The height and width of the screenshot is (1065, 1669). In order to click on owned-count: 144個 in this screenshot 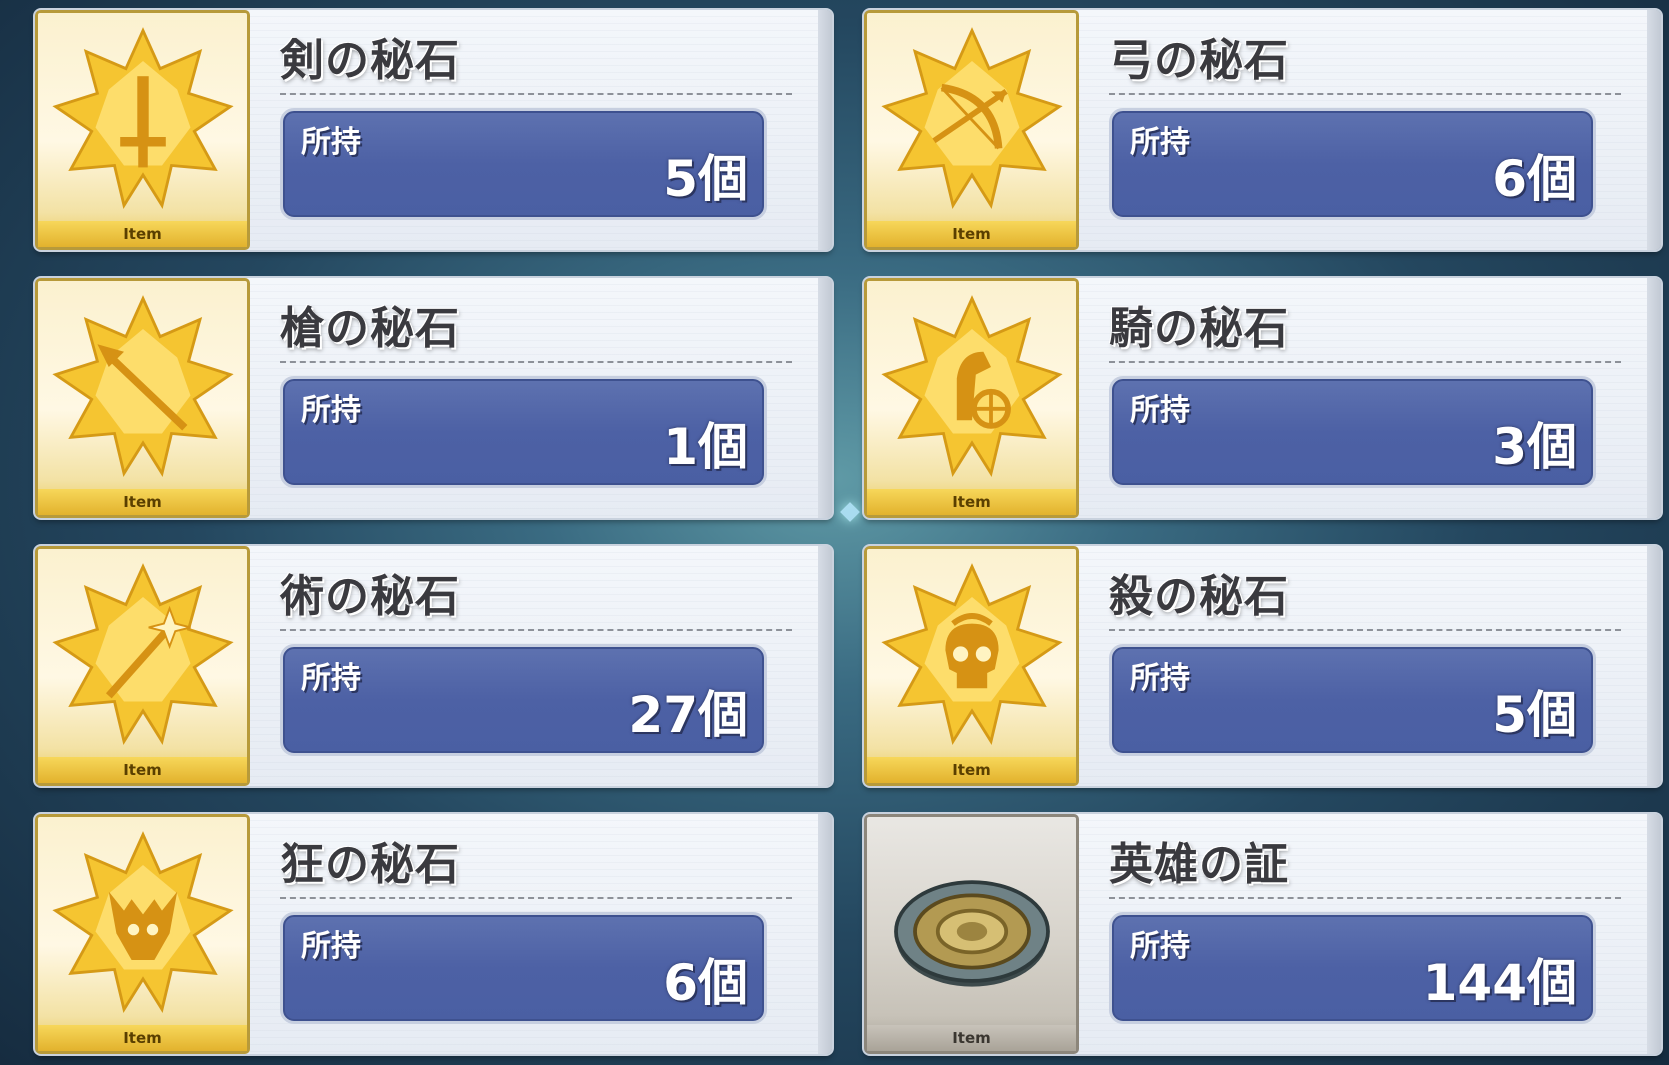, I will do `click(1499, 983)`.